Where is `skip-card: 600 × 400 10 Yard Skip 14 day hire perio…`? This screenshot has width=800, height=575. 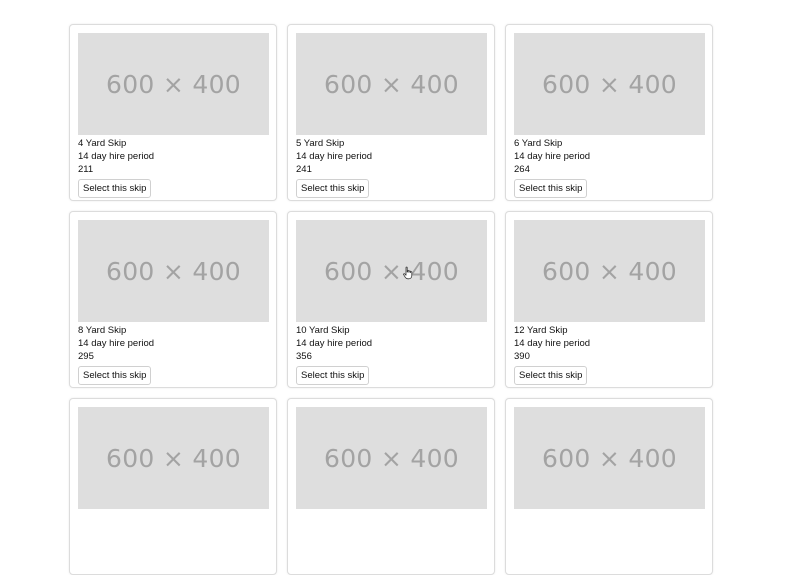 skip-card: 600 × 400 10 Yard Skip 14 day hire perio… is located at coordinates (391, 299).